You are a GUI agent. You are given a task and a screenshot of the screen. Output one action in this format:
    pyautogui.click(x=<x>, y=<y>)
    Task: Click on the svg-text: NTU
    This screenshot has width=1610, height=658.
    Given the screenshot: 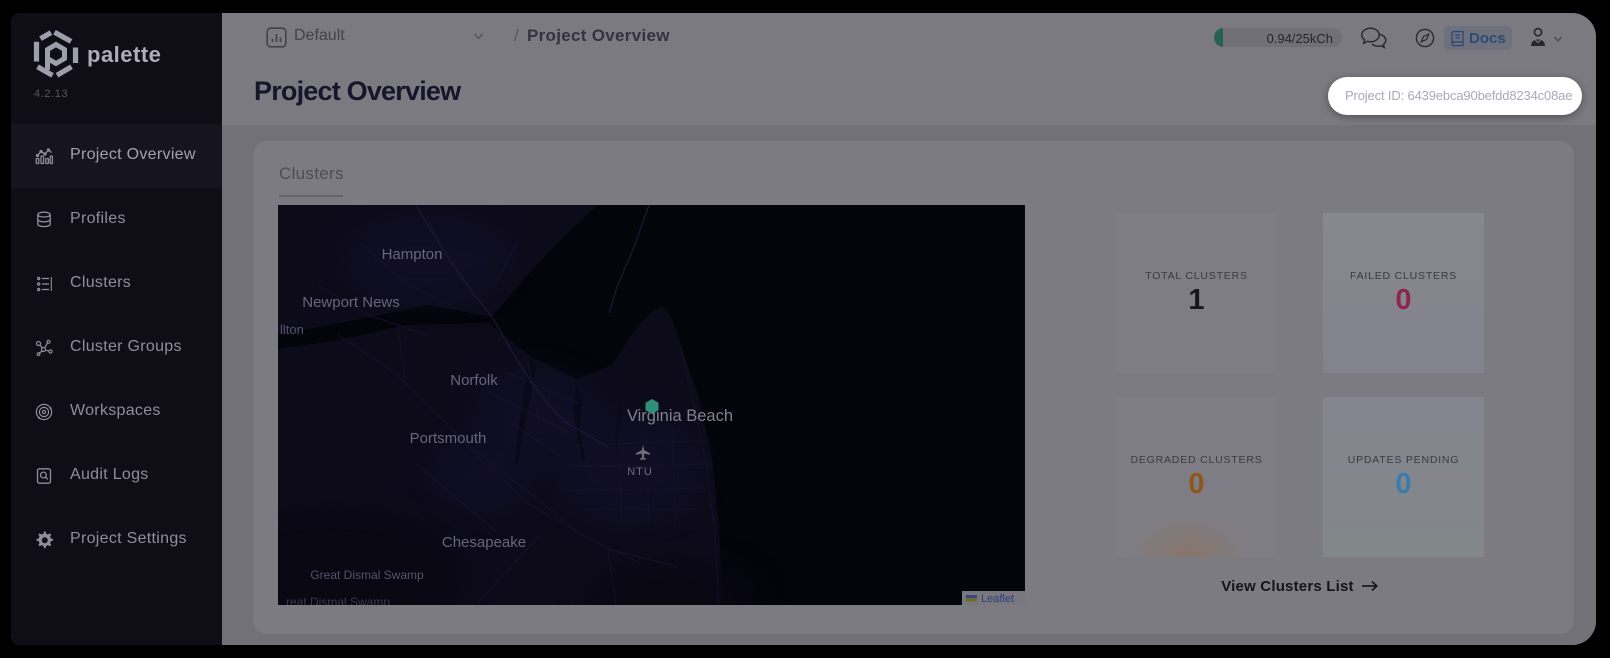 What is the action you would take?
    pyautogui.click(x=640, y=472)
    